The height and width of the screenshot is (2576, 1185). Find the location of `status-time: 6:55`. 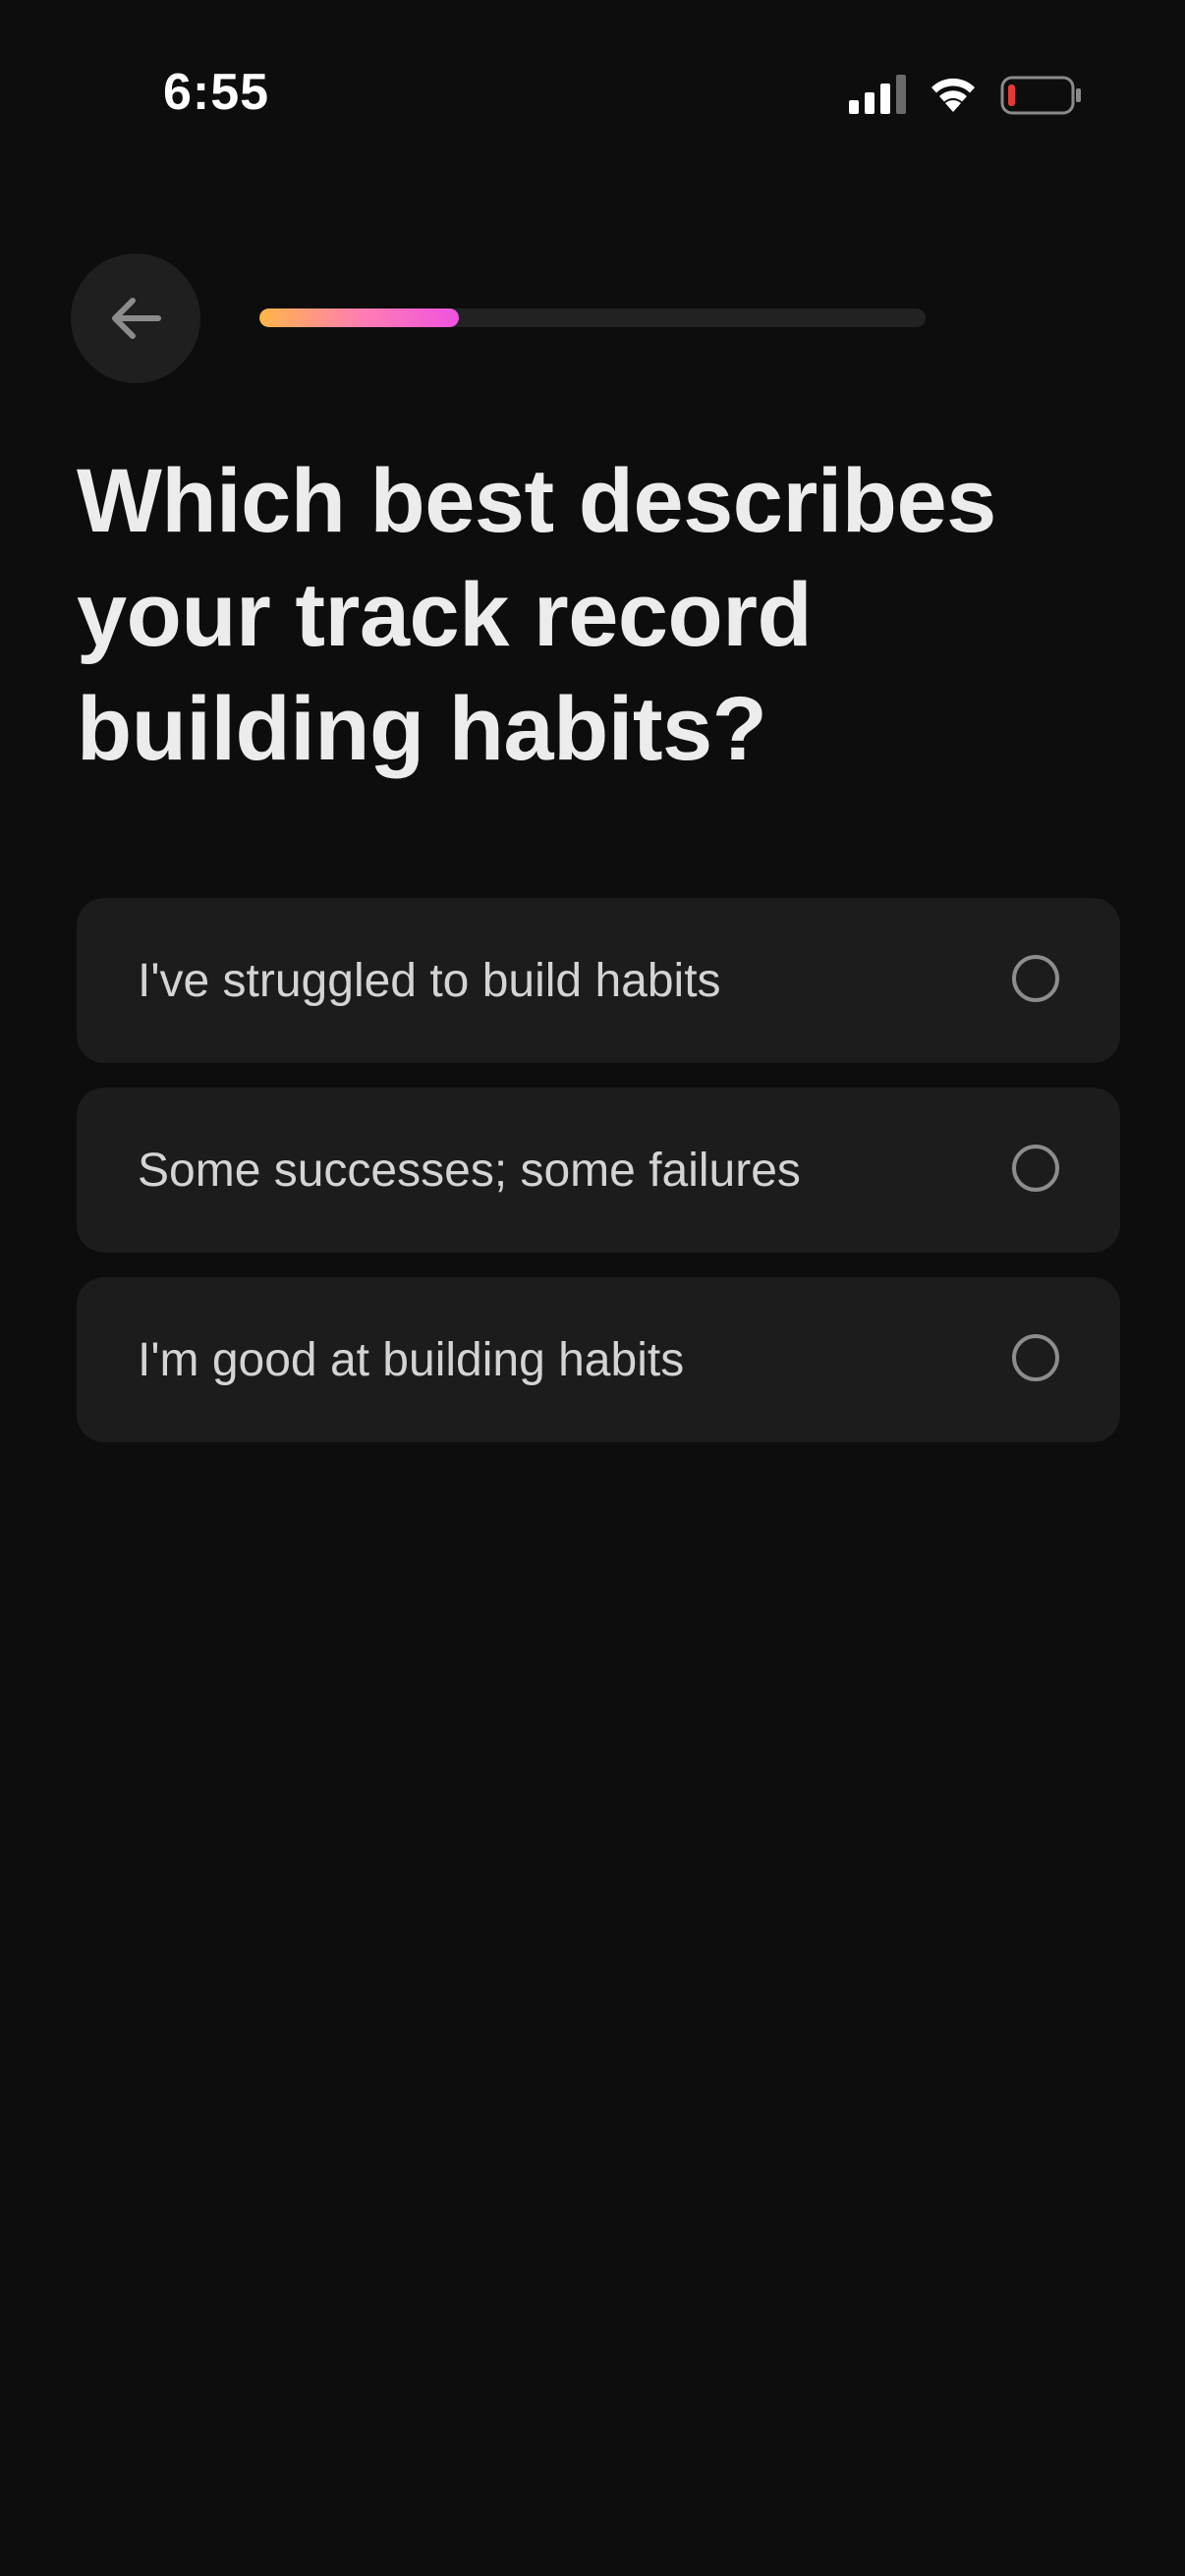

status-time: 6:55 is located at coordinates (216, 92).